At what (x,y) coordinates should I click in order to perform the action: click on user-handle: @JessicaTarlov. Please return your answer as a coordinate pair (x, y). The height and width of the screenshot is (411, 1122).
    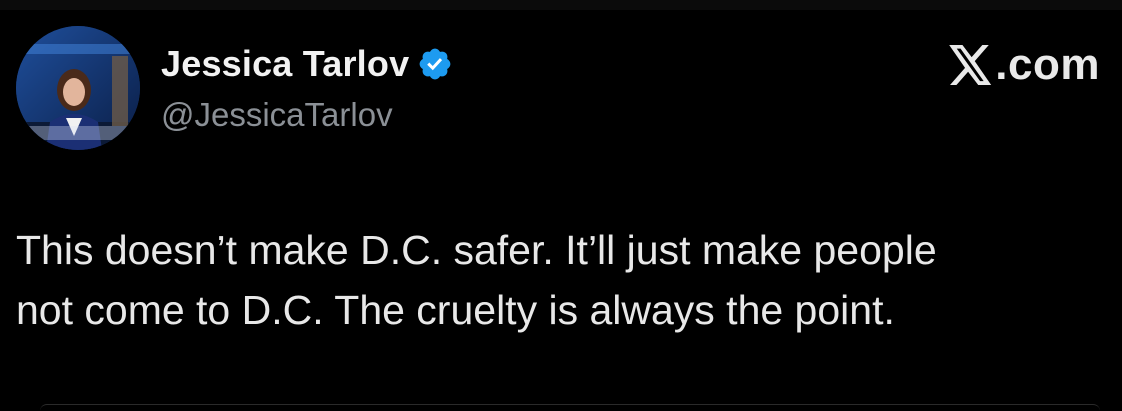
    Looking at the image, I should click on (277, 115).